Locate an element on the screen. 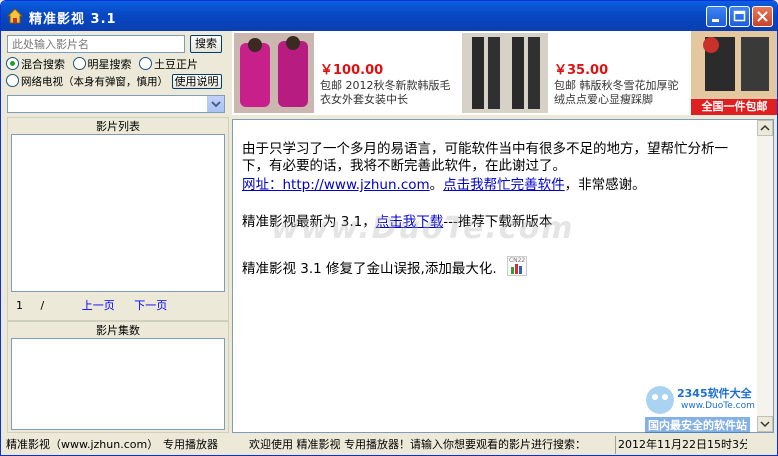 This screenshot has height=456, width=778. home-icon is located at coordinates (15, 16).